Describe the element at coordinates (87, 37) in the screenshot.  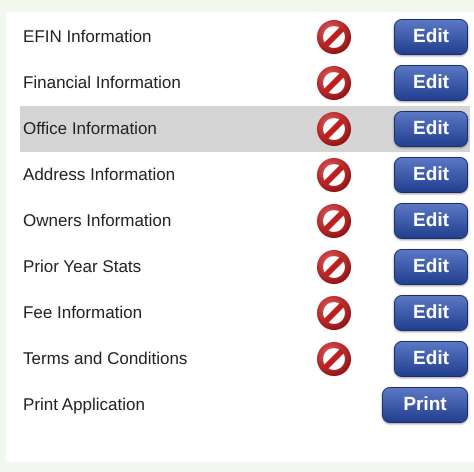
I see `section-label: EFIN Information` at that location.